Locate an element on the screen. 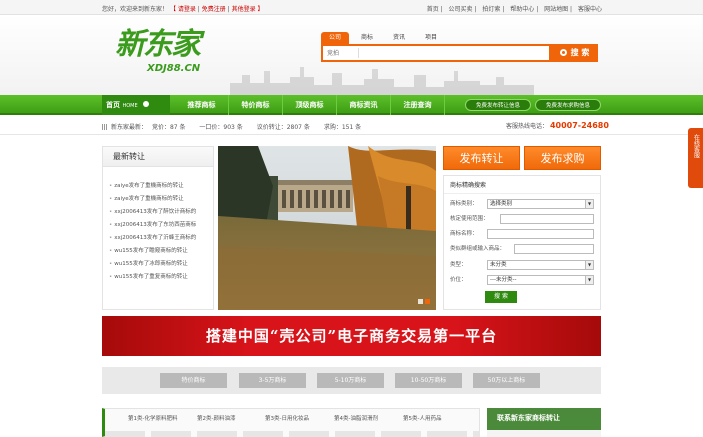 This screenshot has height=437, width=703. top-link-sitemap: 网站地图 is located at coordinates (556, 9).